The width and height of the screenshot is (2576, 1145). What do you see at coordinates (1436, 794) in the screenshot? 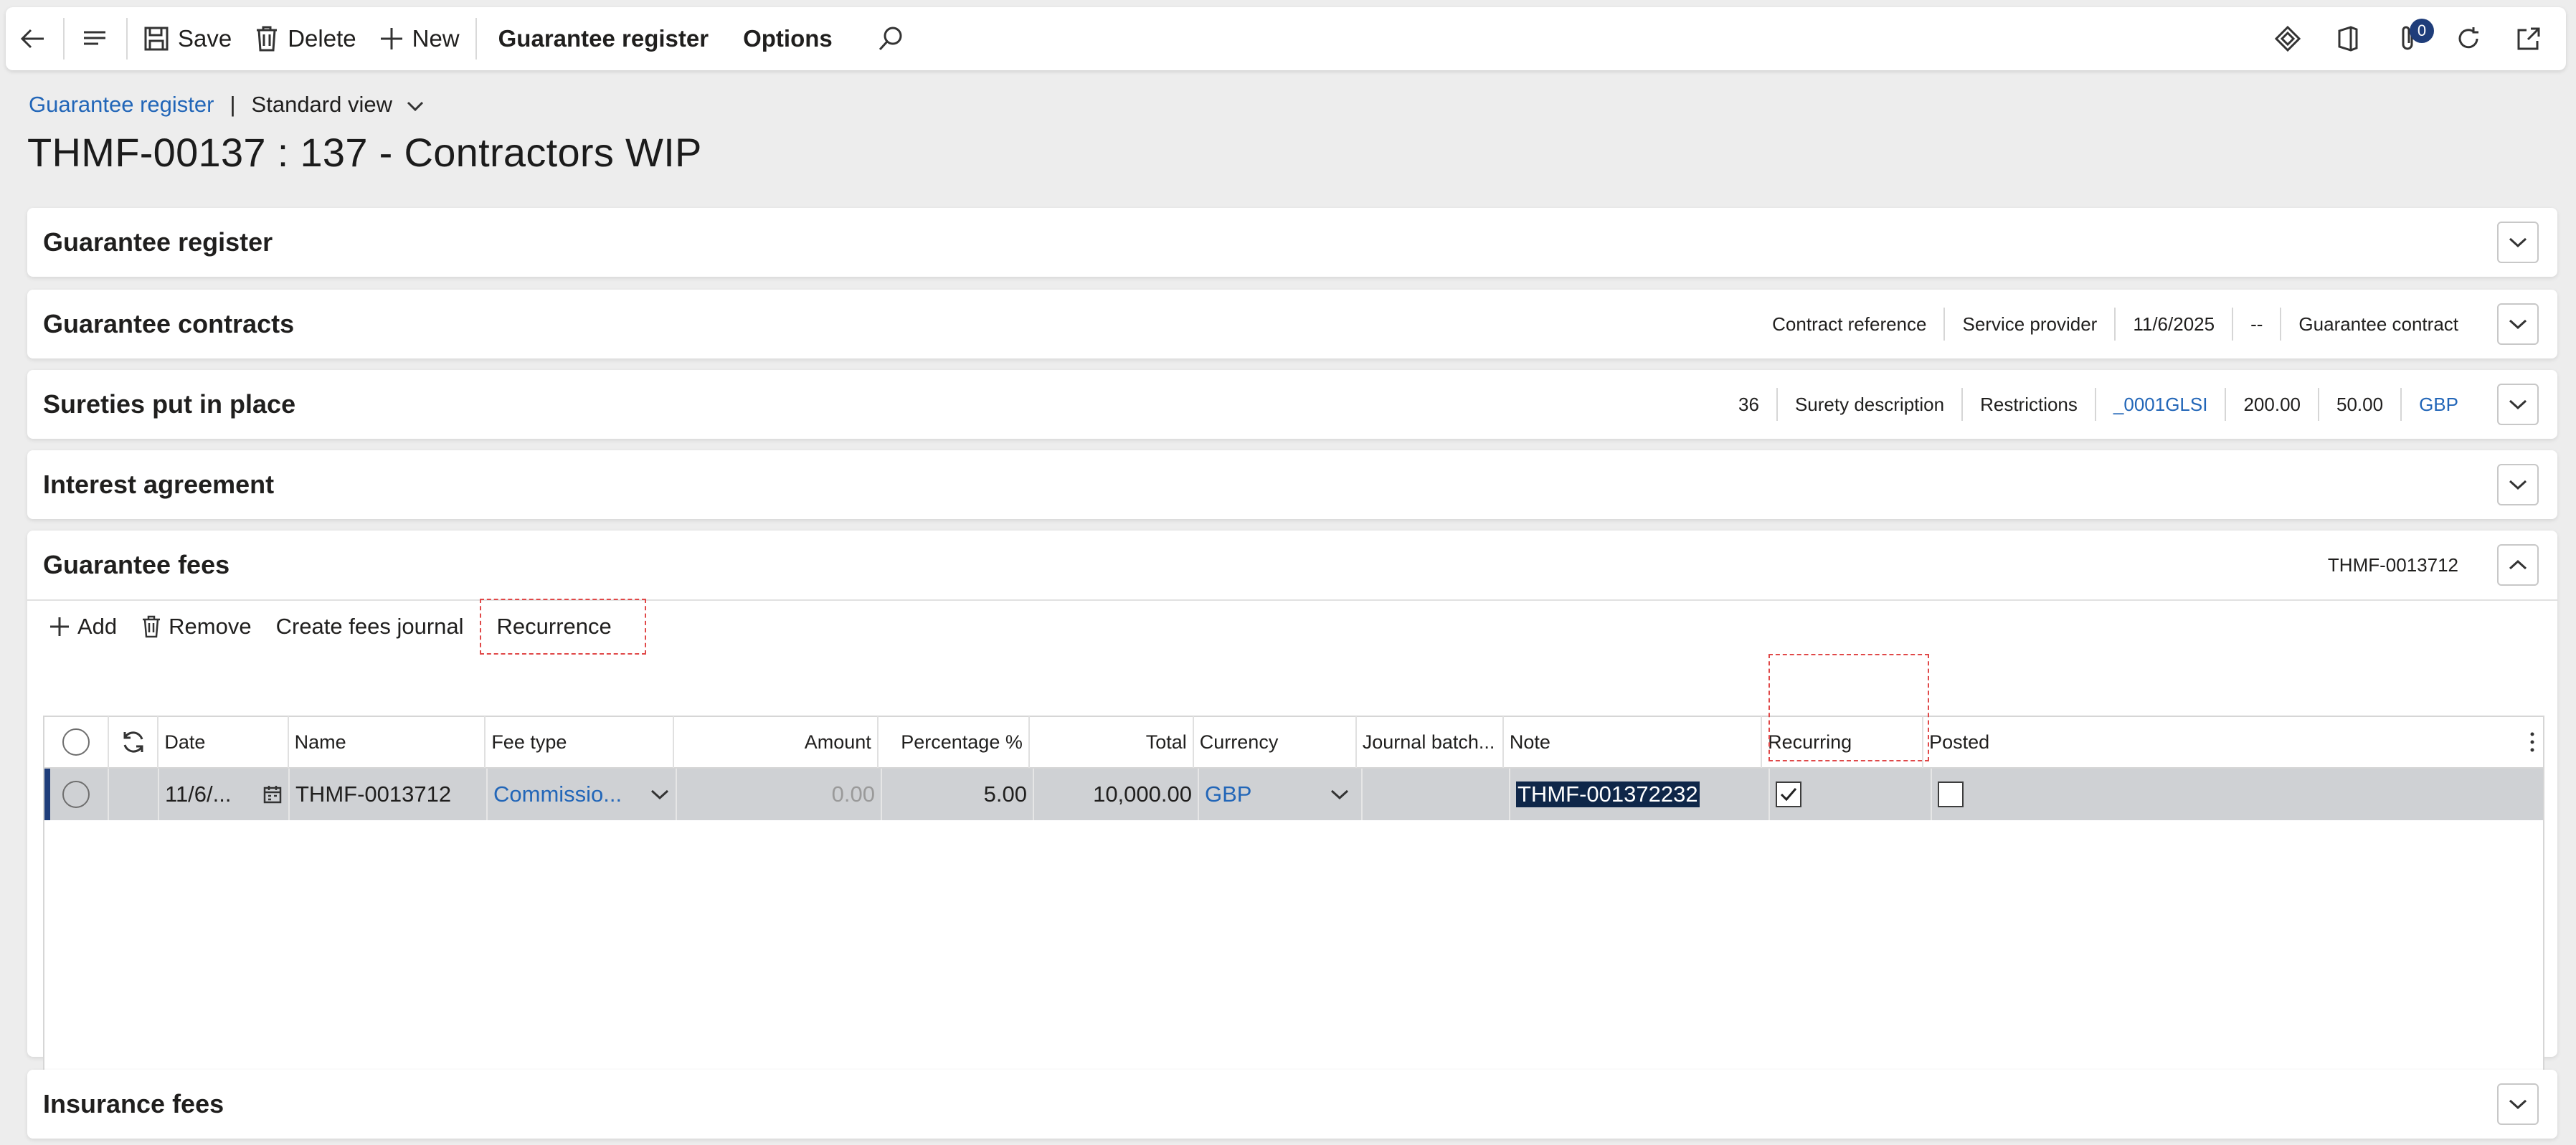
I see `cell-journal-batch` at bounding box center [1436, 794].